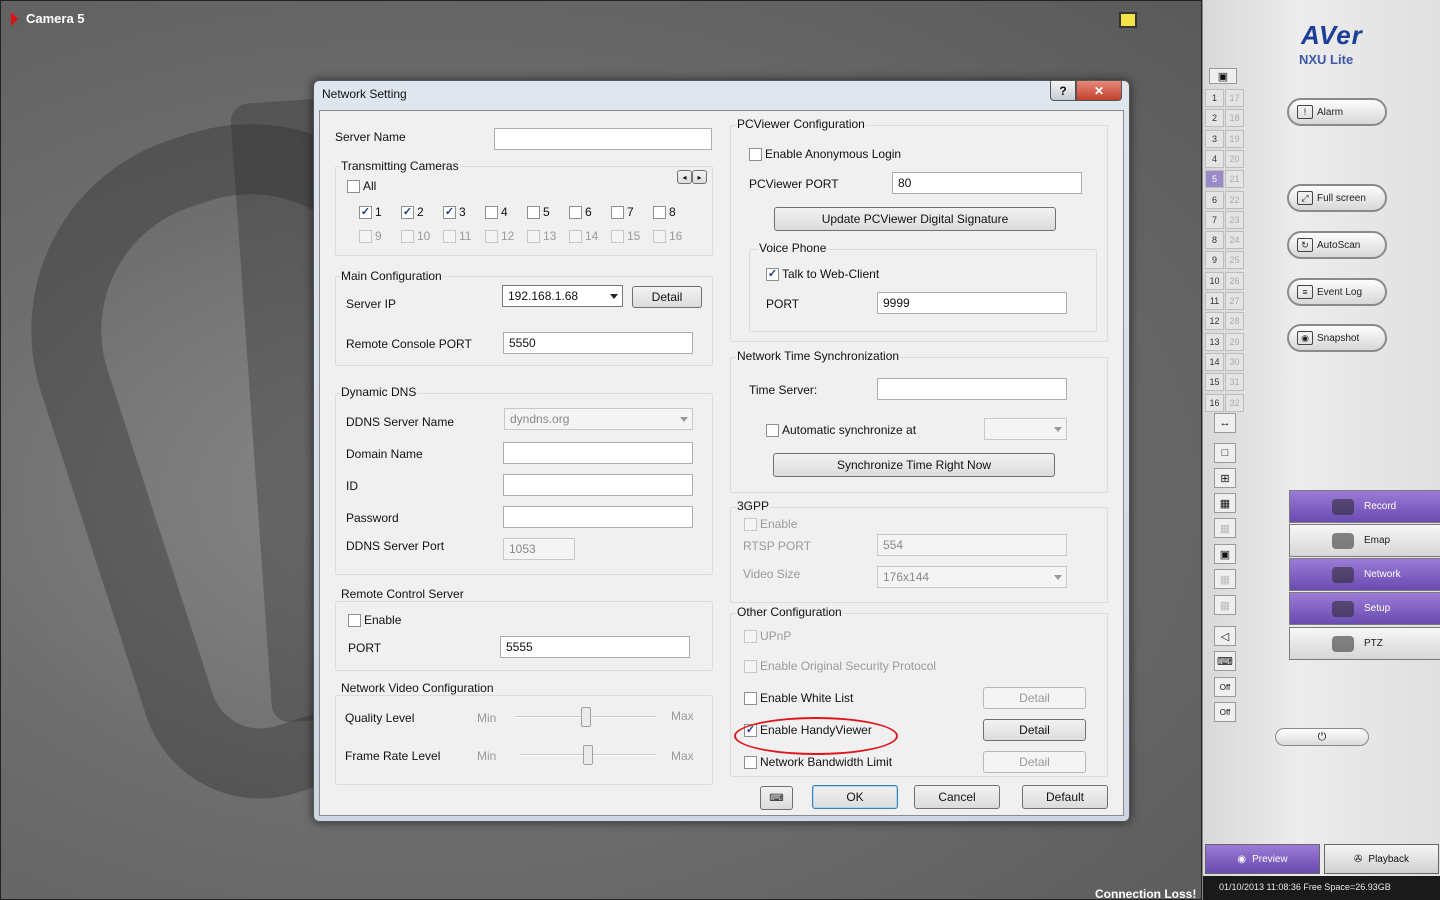 The height and width of the screenshot is (900, 1440). I want to click on camera-checkbox-6: 6, so click(580, 212).